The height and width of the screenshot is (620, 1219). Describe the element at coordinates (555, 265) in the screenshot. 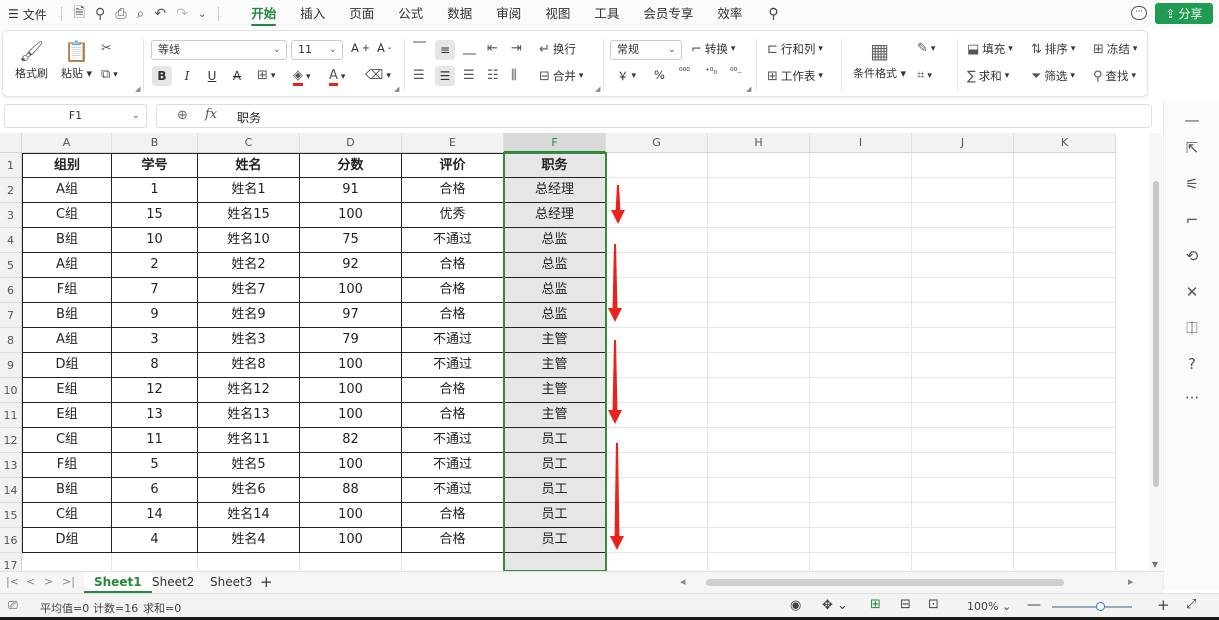

I see `table-cell: 总监` at that location.